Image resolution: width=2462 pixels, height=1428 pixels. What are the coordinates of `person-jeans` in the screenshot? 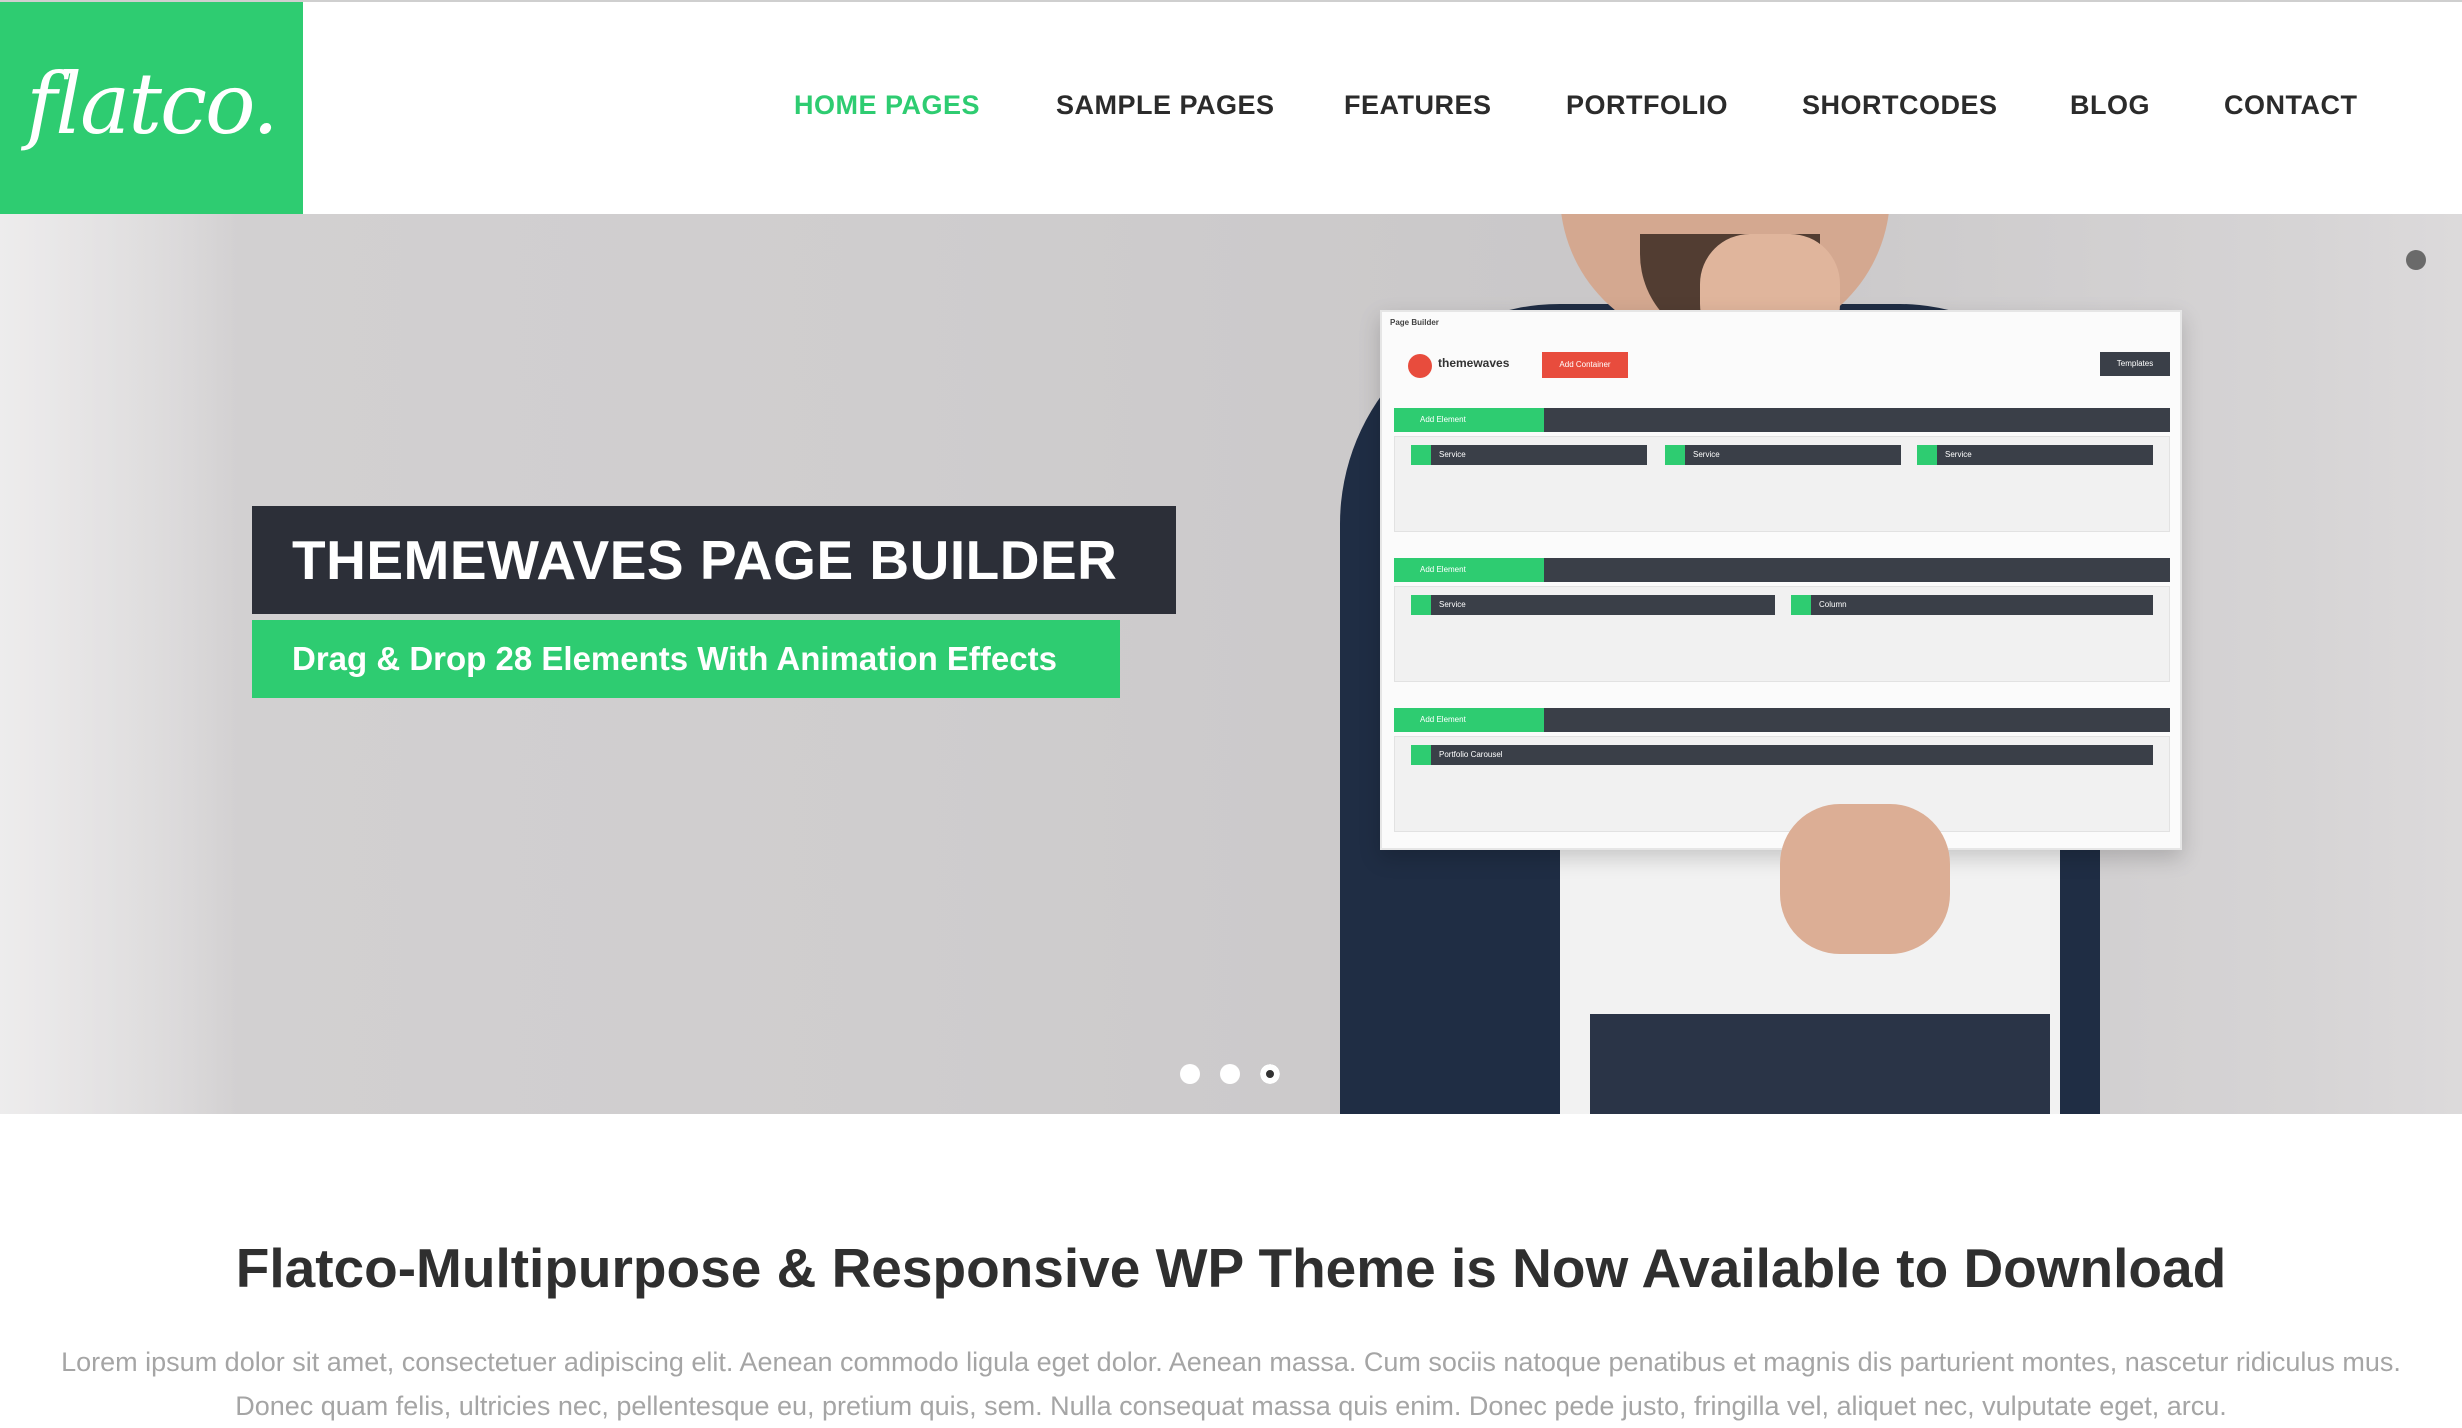 It's located at (1820, 1064).